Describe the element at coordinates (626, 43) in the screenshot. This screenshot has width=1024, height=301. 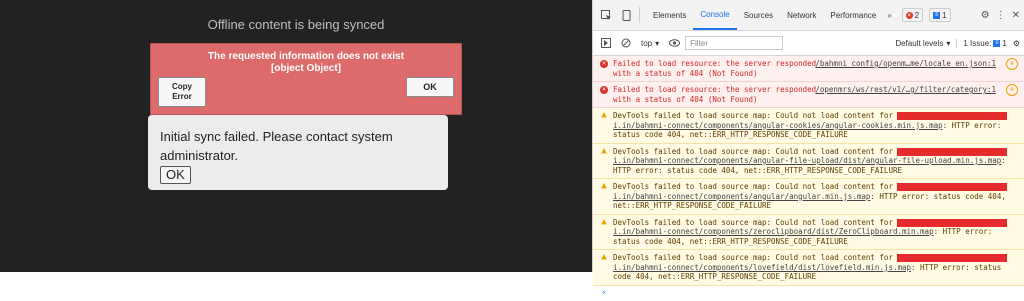
I see `clear-console-icon` at that location.